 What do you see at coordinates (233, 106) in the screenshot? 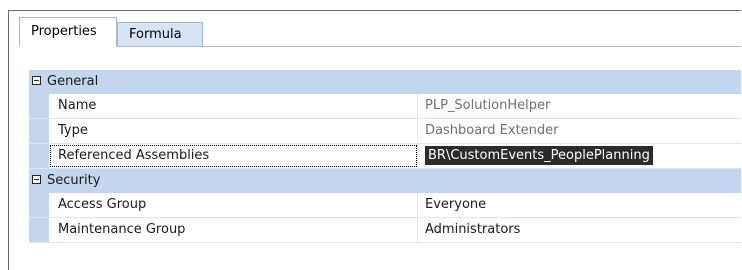
I see `property-name: Name` at bounding box center [233, 106].